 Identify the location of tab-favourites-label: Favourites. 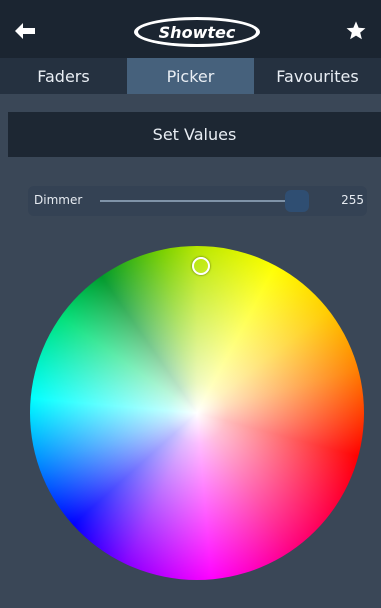
(317, 76).